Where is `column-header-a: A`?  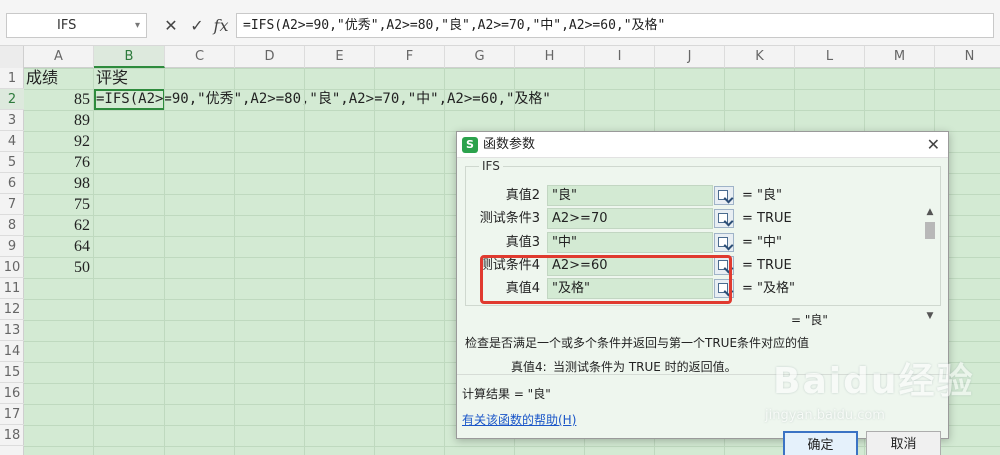
column-header-a: A is located at coordinates (59, 57).